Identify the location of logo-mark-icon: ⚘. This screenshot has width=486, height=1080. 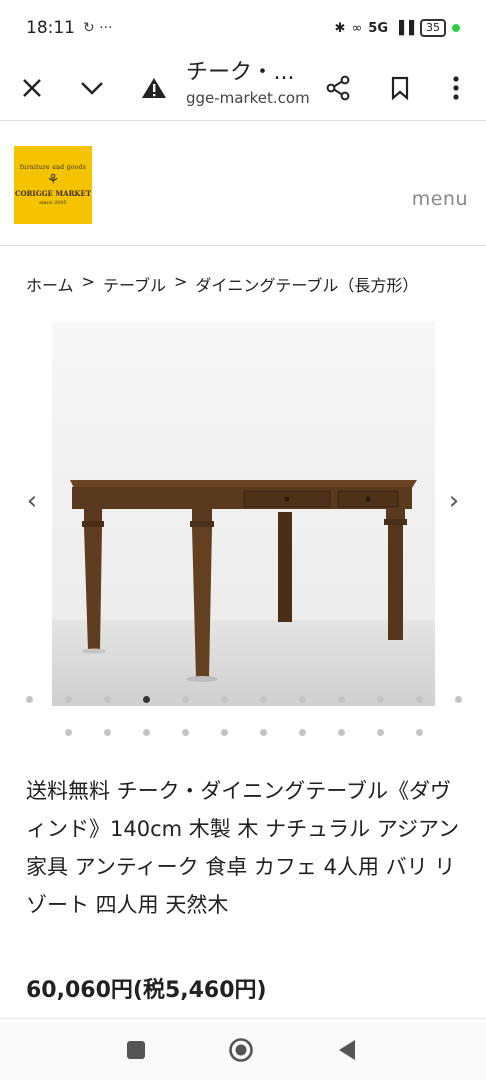
(53, 180).